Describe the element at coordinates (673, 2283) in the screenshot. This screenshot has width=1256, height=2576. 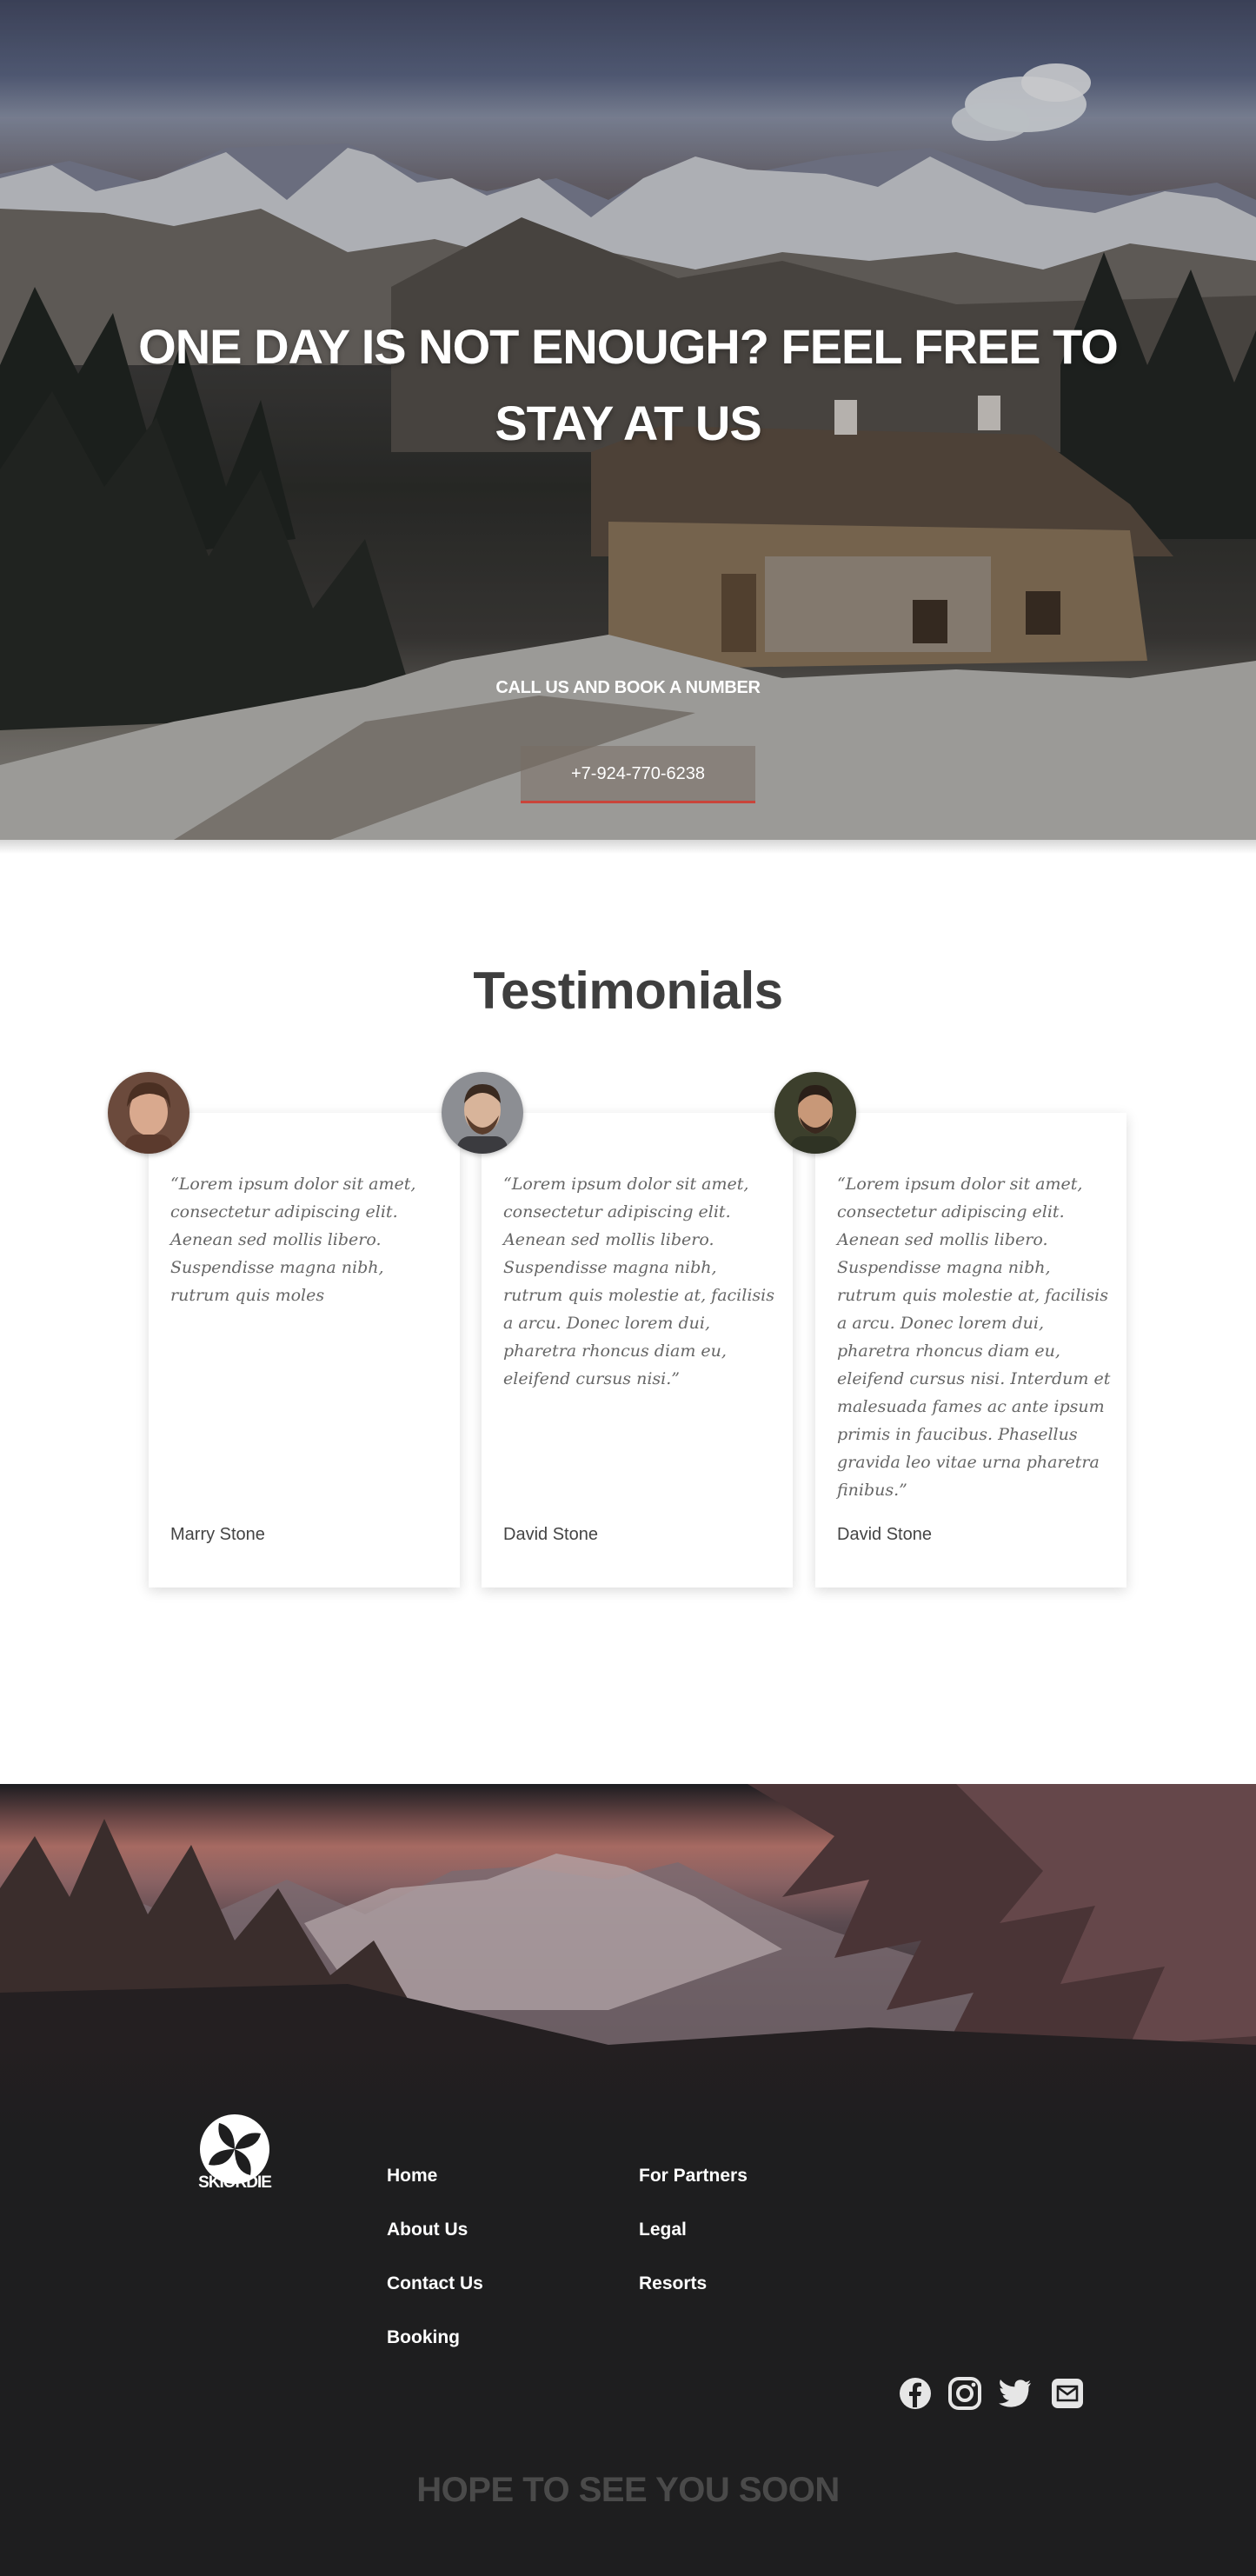
I see `nav-link-resorts: Resorts` at that location.